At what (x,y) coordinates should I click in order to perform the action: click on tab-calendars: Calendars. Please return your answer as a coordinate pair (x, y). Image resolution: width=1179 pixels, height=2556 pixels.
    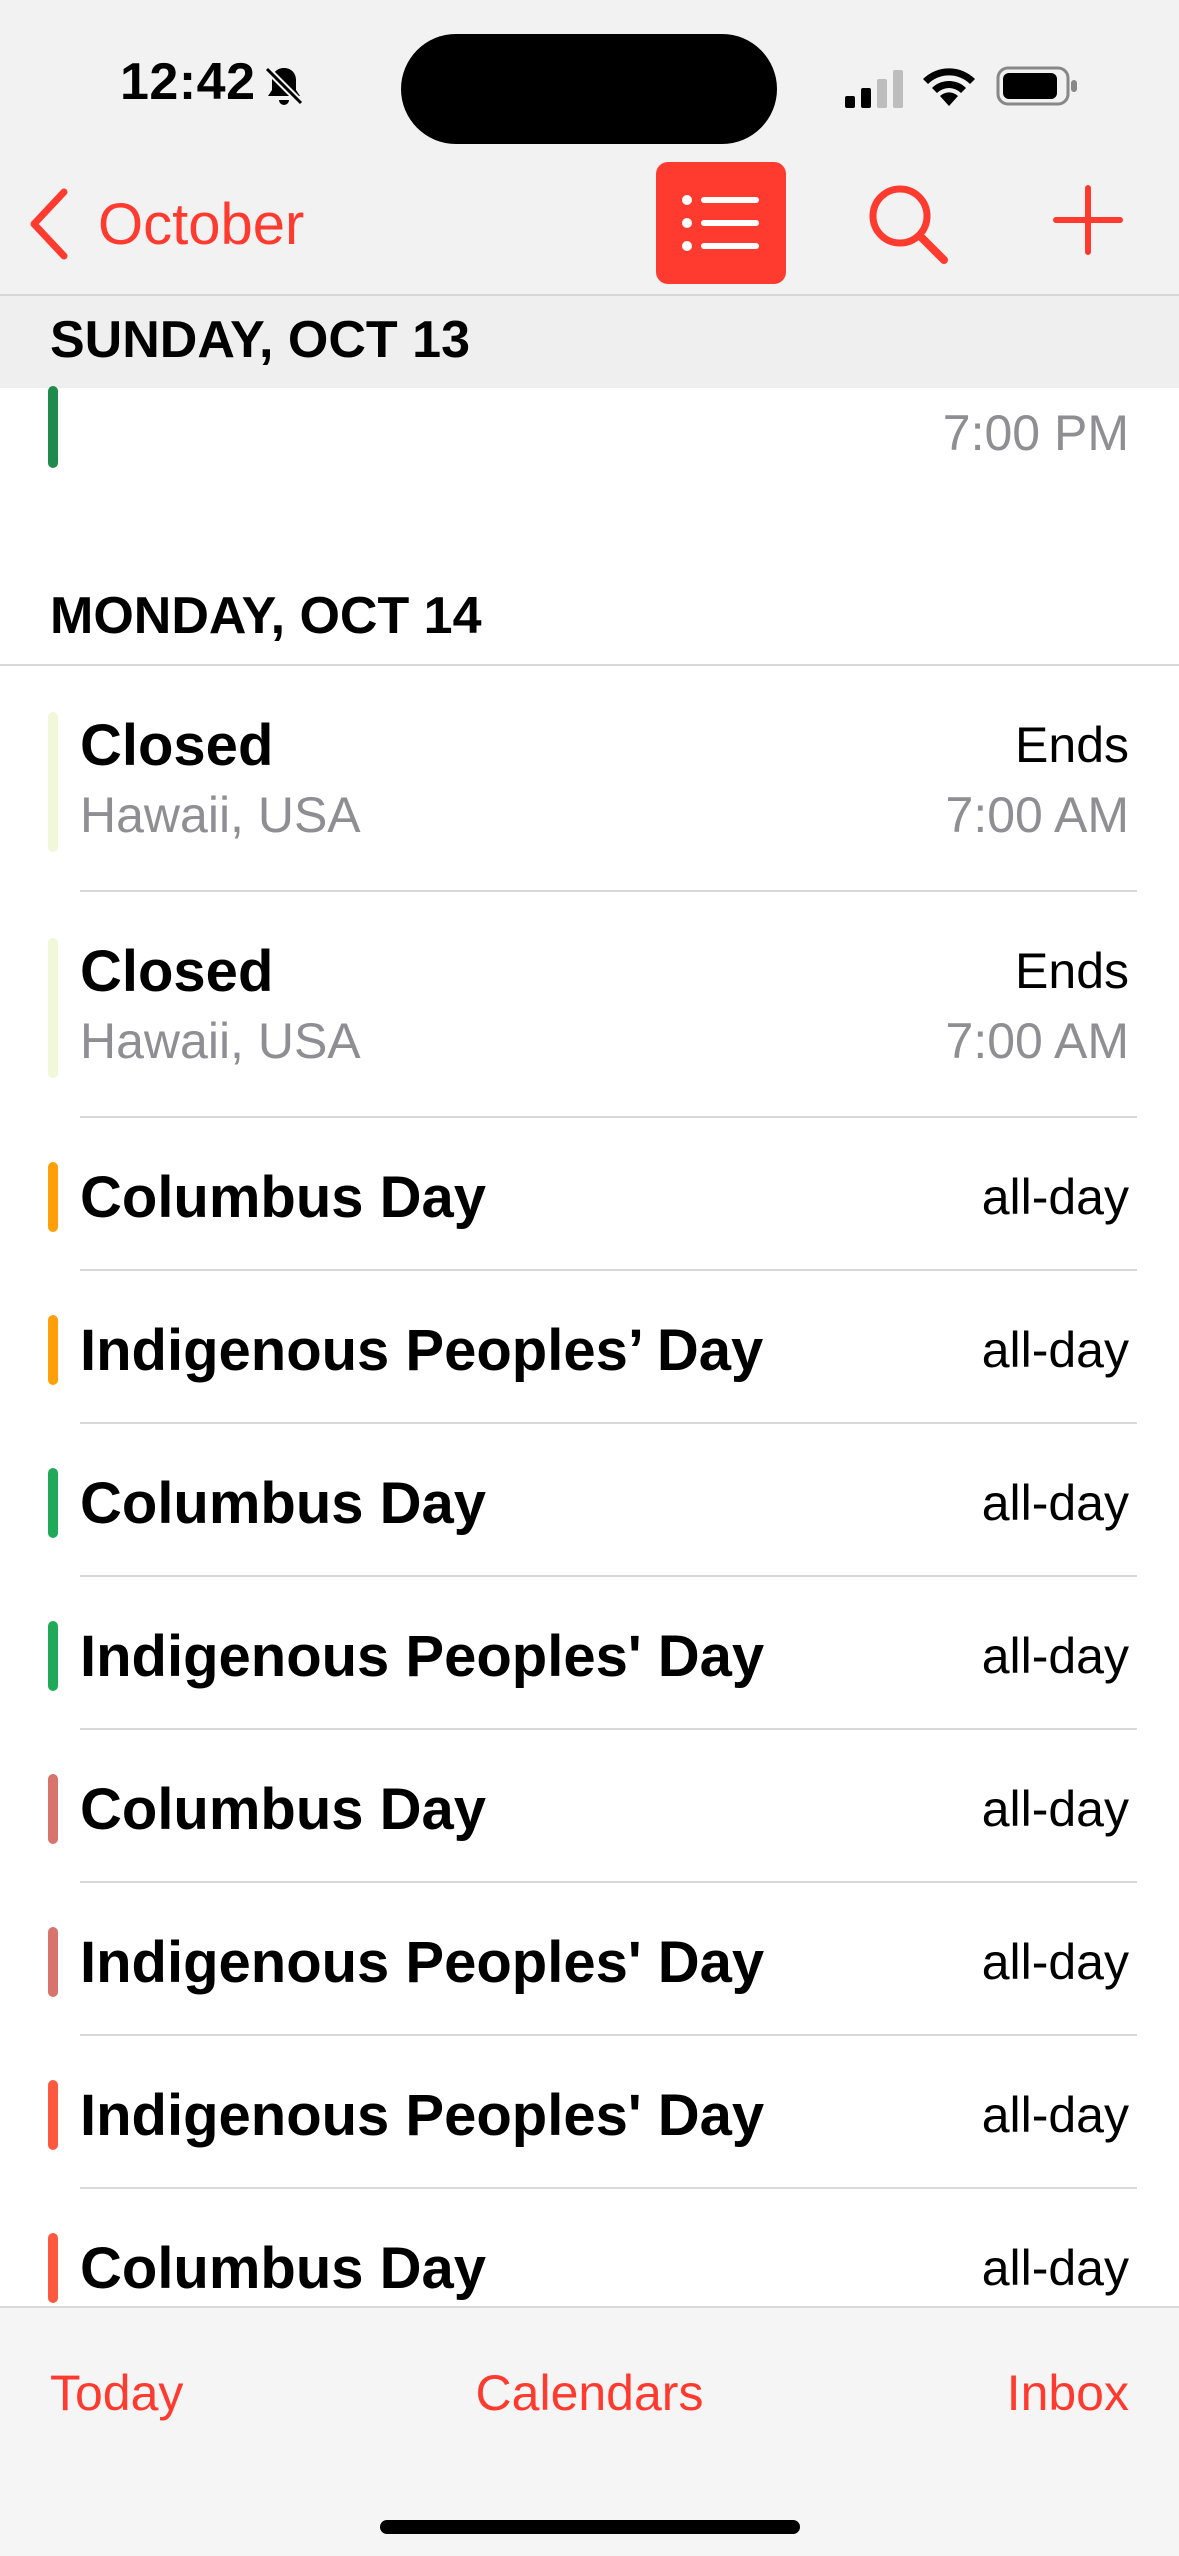
    Looking at the image, I should click on (590, 2393).